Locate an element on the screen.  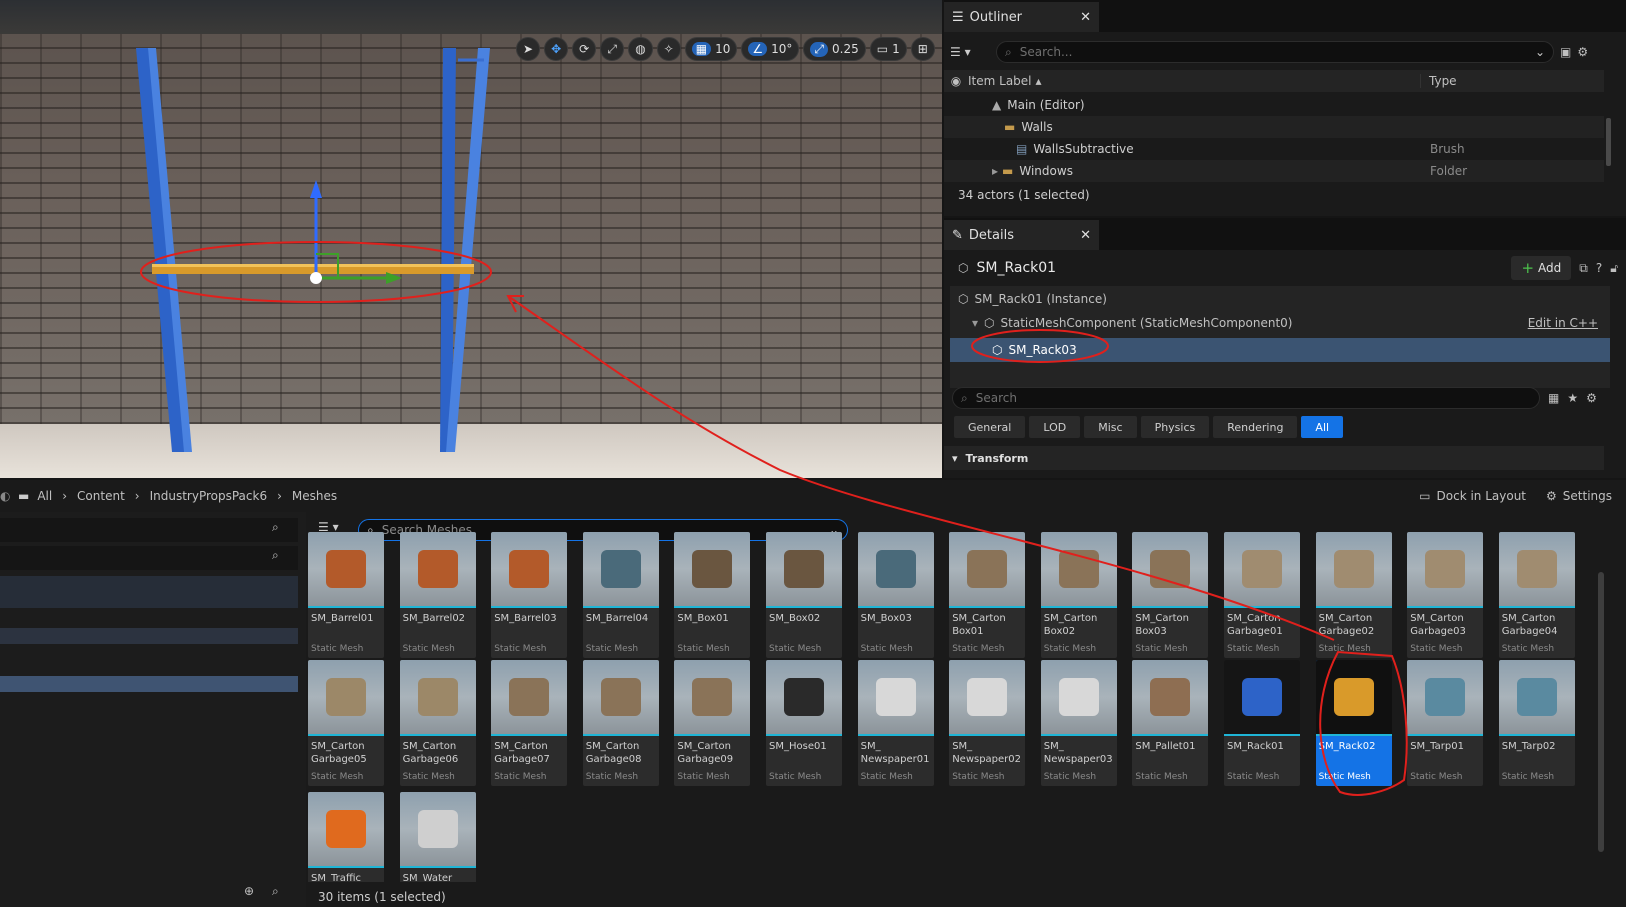
details-search-input: ⌕ Search is located at coordinates (1246, 398).